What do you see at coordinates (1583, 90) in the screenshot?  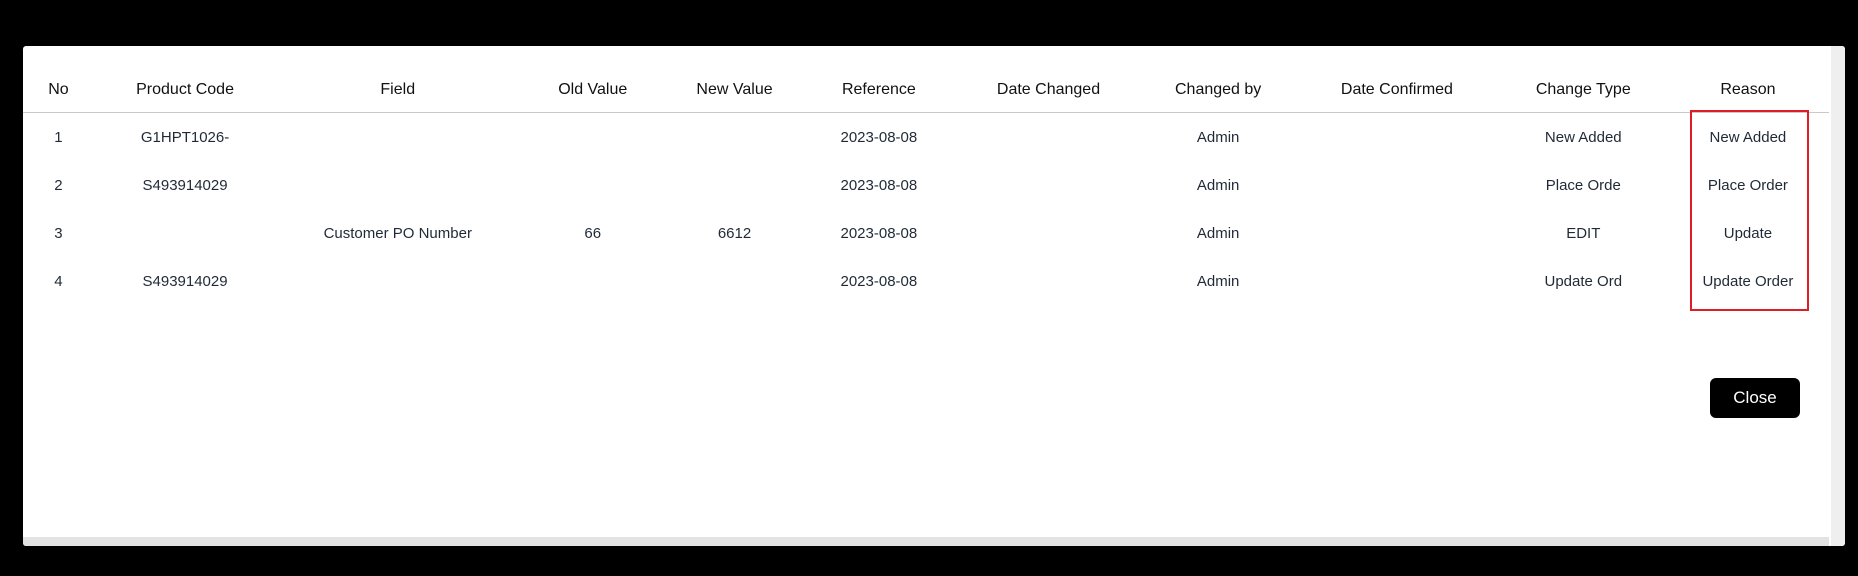 I see `header-change-type: Change Type` at bounding box center [1583, 90].